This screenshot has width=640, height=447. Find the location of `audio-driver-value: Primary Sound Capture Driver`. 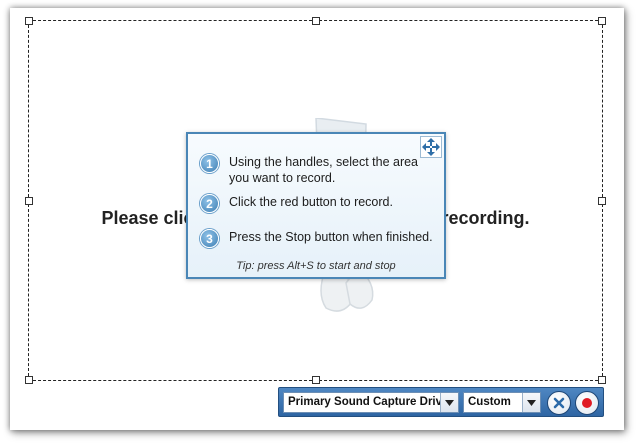

audio-driver-value: Primary Sound Capture Driver is located at coordinates (370, 402).